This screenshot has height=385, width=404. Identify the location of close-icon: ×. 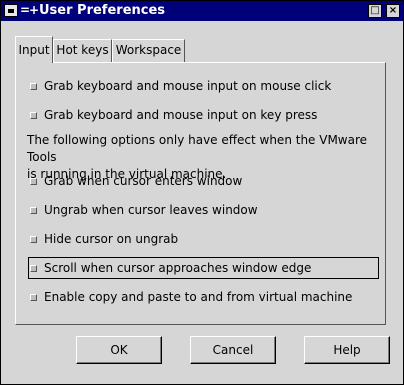
(393, 11).